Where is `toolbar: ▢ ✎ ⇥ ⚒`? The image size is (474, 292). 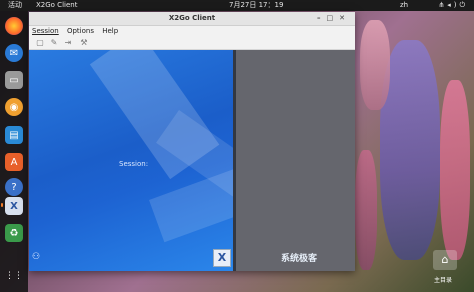
toolbar: ▢ ✎ ⇥ ⚒ is located at coordinates (192, 43).